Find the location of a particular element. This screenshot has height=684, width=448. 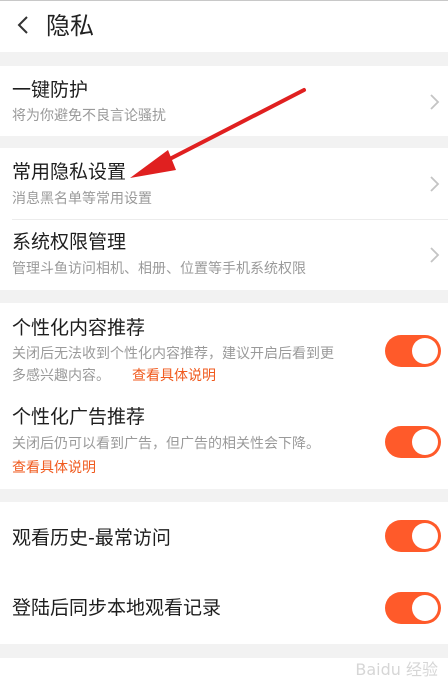

back-arrow-icon is located at coordinates (24, 25).